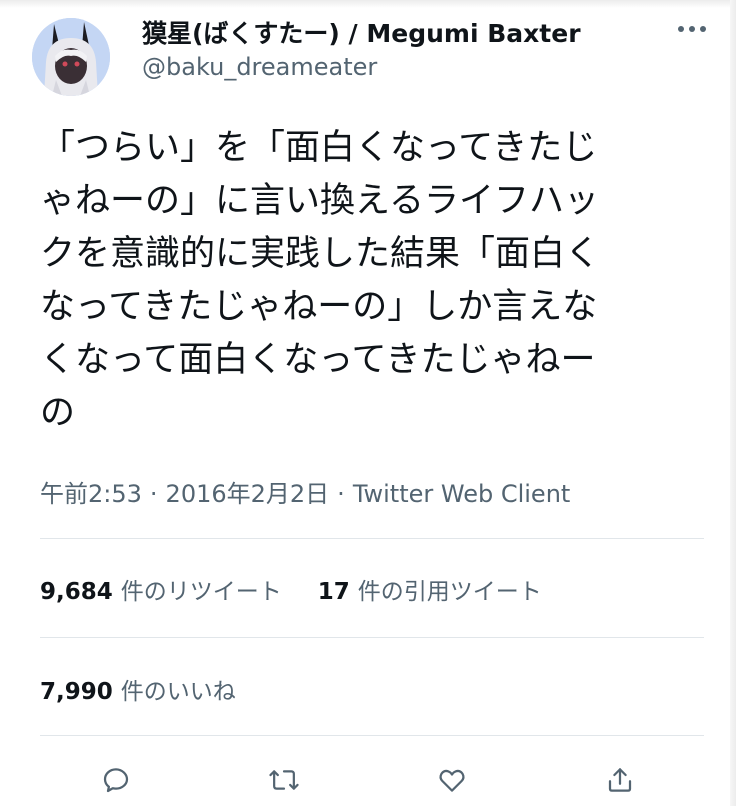 The image size is (736, 806). Describe the element at coordinates (178, 692) in the screenshot. I see `likes-label: 件のいいね` at that location.